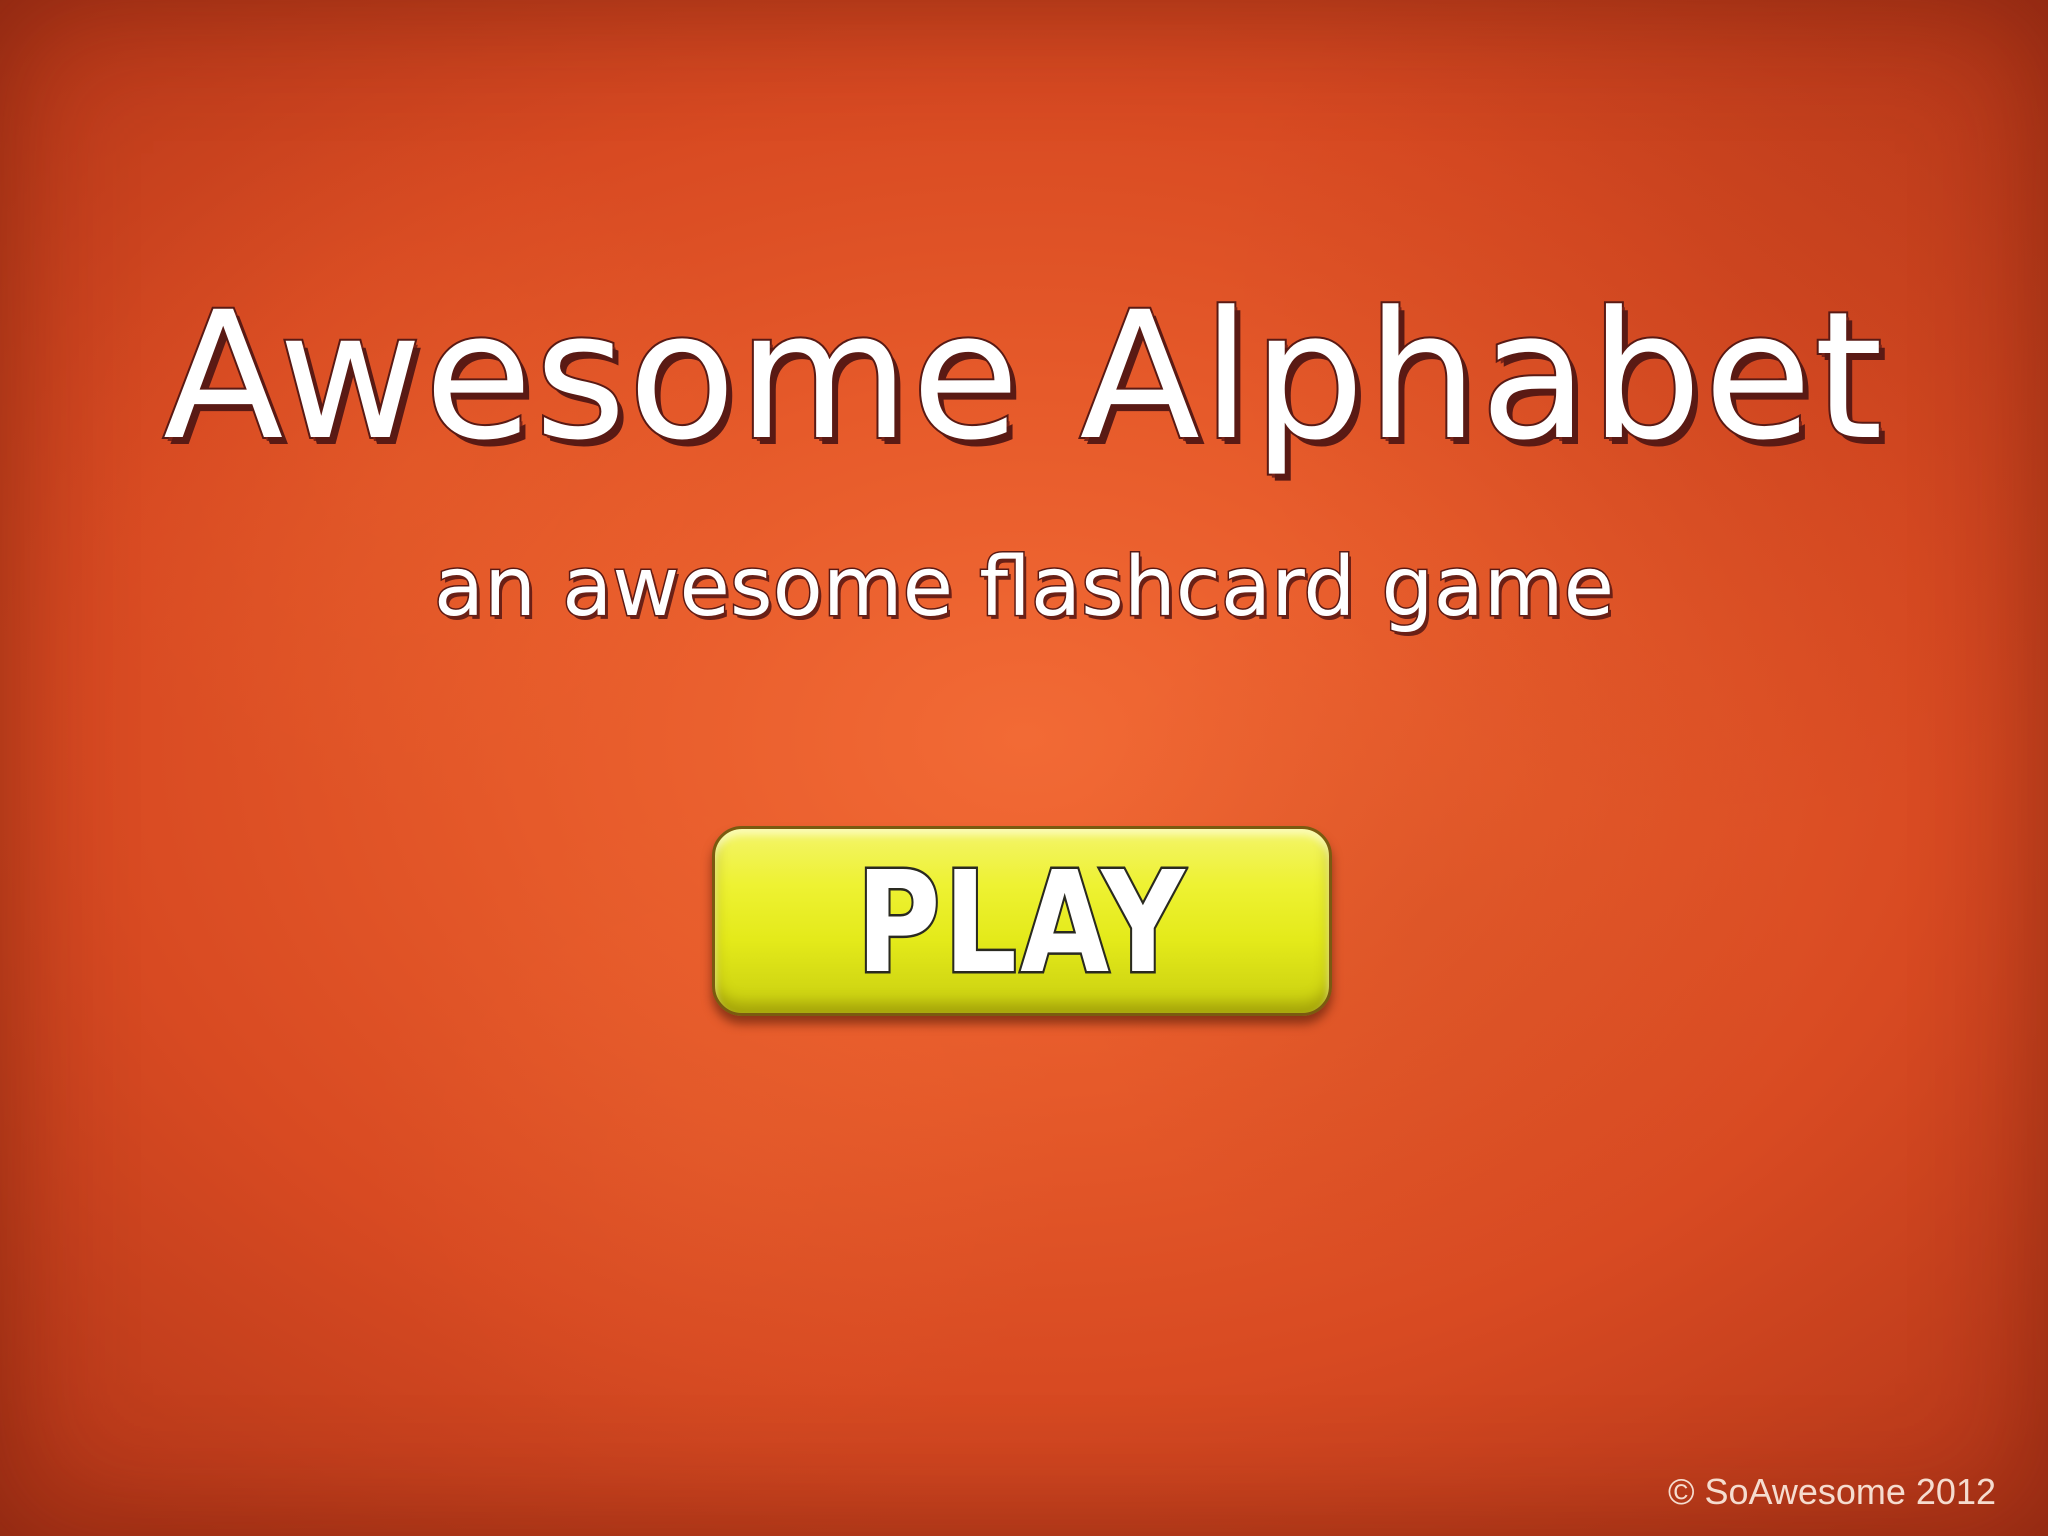  Describe the element at coordinates (1023, 376) in the screenshot. I see `game-title: Awesome Alphabet` at that location.